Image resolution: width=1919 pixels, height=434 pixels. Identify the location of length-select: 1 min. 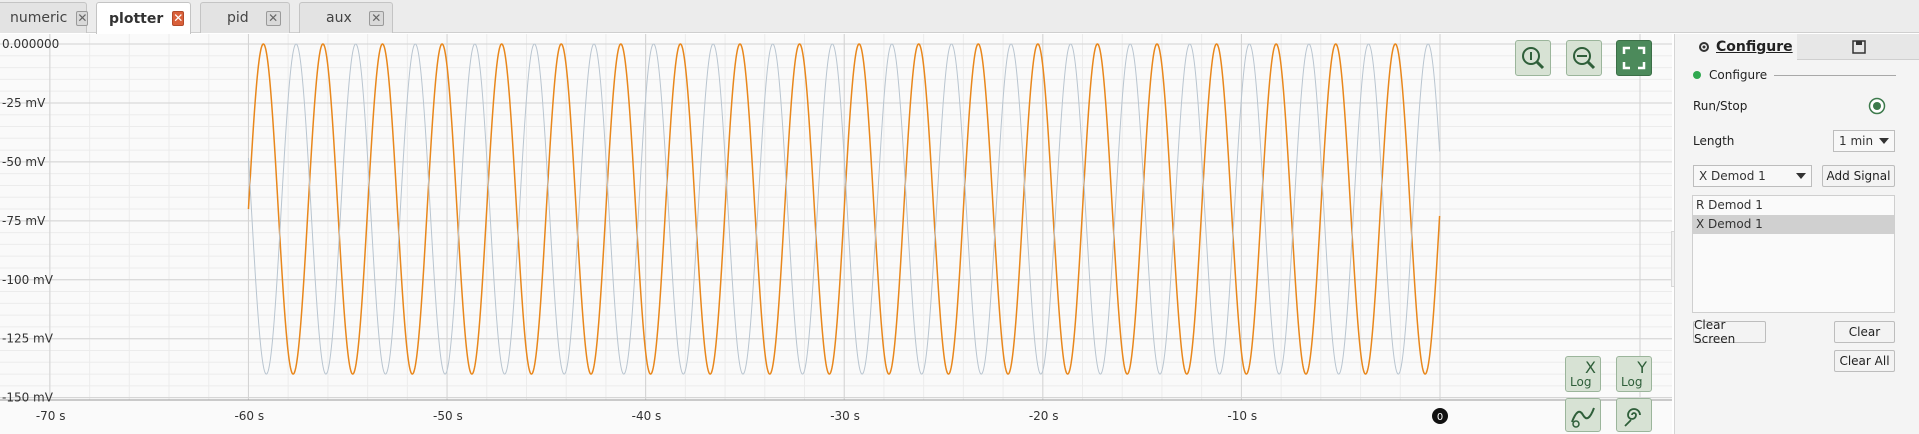
(1864, 141).